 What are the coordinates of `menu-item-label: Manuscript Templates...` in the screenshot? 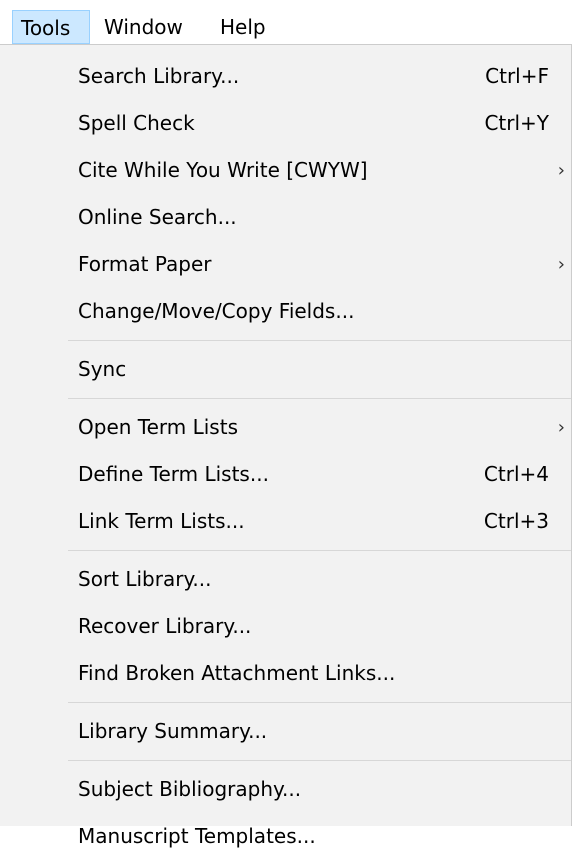 It's located at (197, 836).